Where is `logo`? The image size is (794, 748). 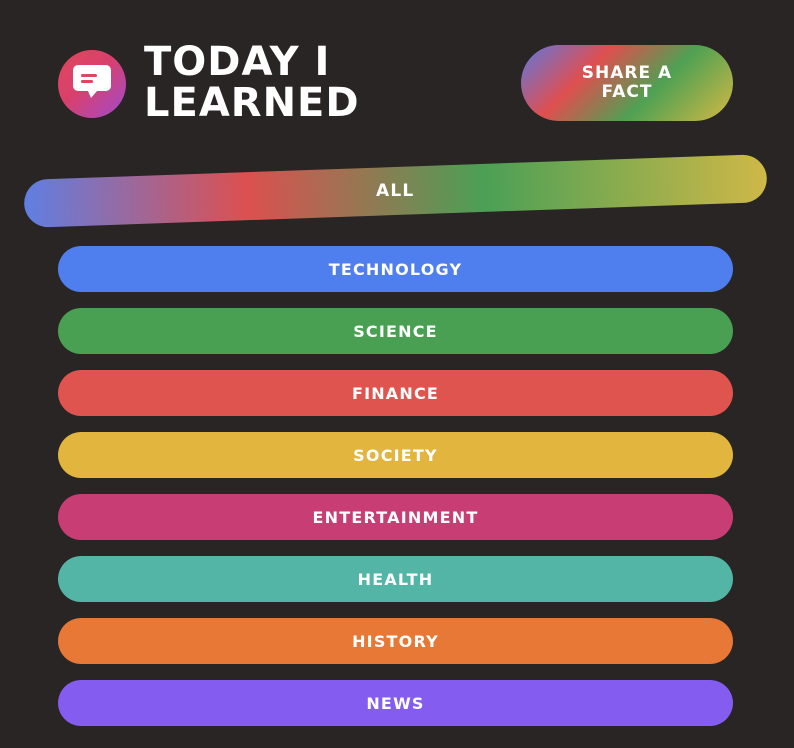 logo is located at coordinates (92, 84).